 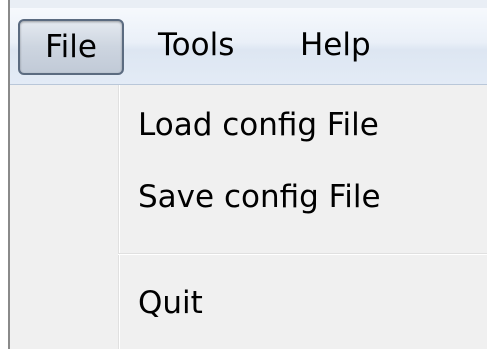 What do you see at coordinates (247, 4) in the screenshot?
I see `window-top-edge` at bounding box center [247, 4].